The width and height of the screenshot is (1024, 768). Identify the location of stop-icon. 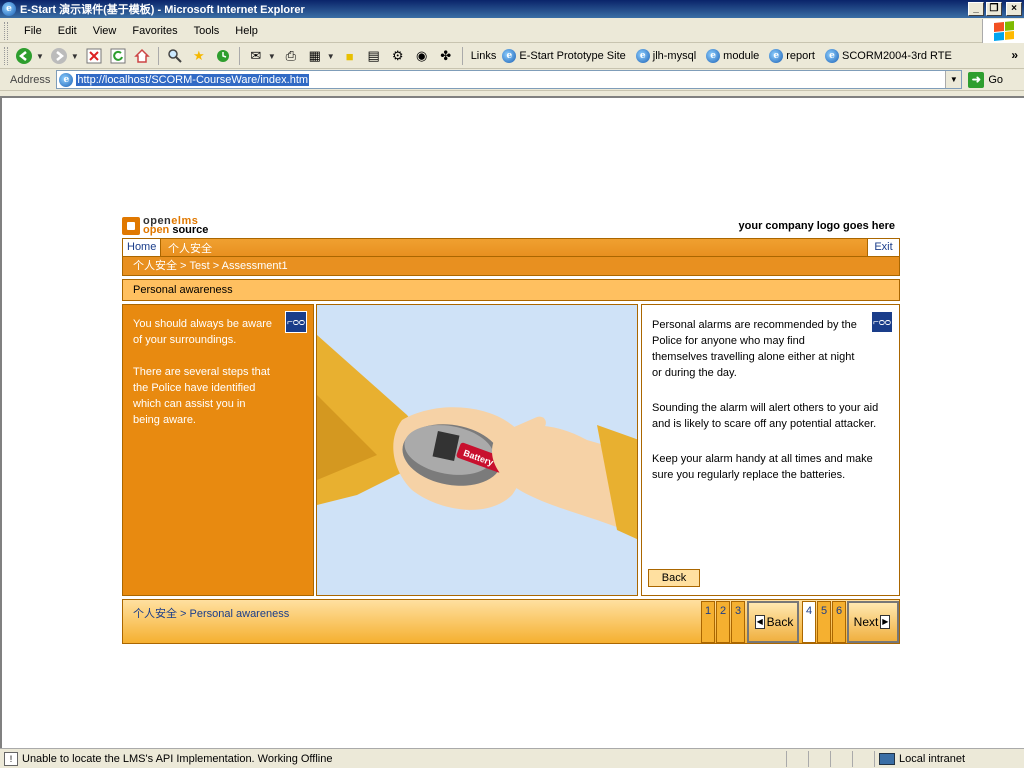
(94, 56).